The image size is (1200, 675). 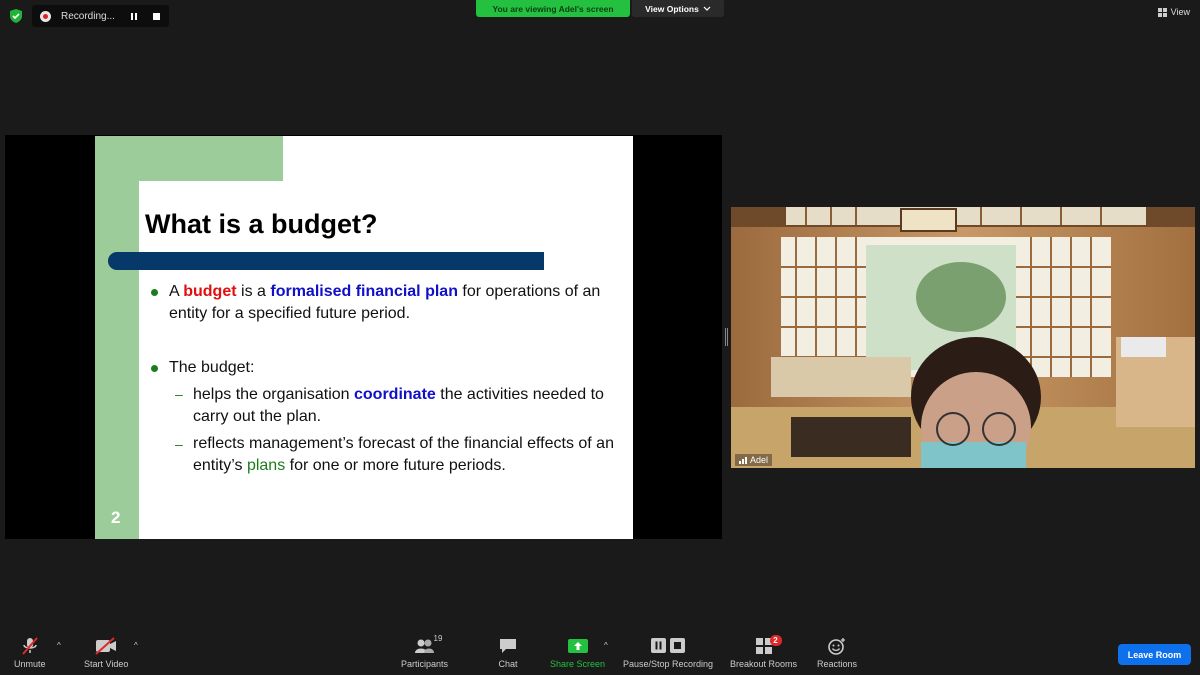 I want to click on view-options-label: View Options, so click(x=672, y=8).